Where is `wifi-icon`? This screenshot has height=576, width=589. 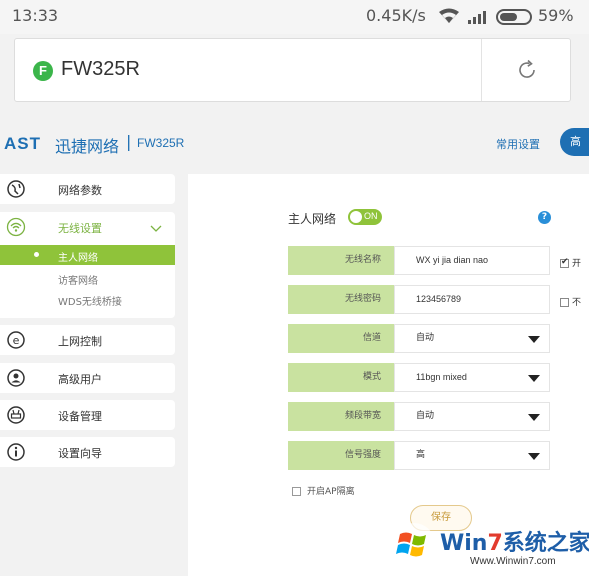 wifi-icon is located at coordinates (449, 18).